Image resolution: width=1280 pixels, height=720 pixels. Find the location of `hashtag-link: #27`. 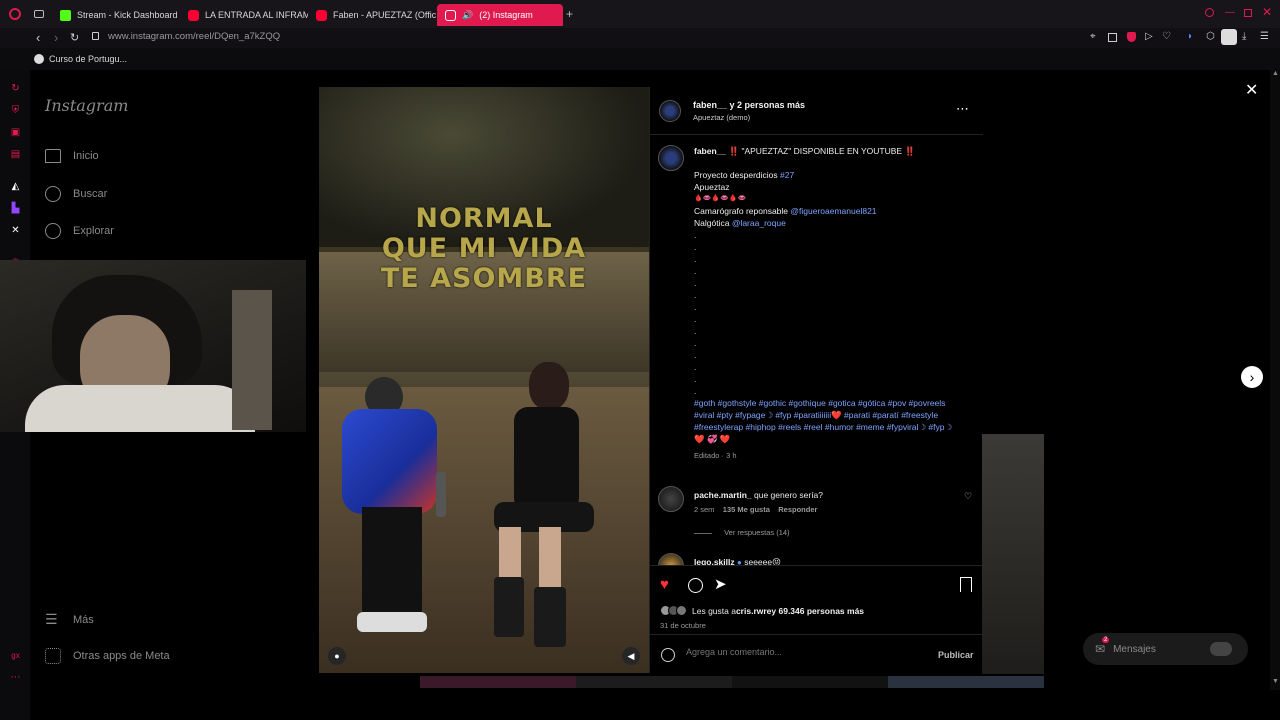

hashtag-link: #27 is located at coordinates (787, 175).